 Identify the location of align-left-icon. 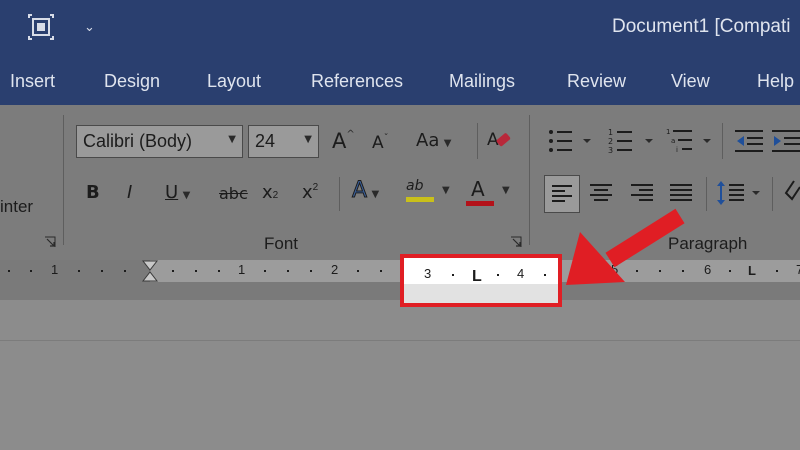
(562, 193).